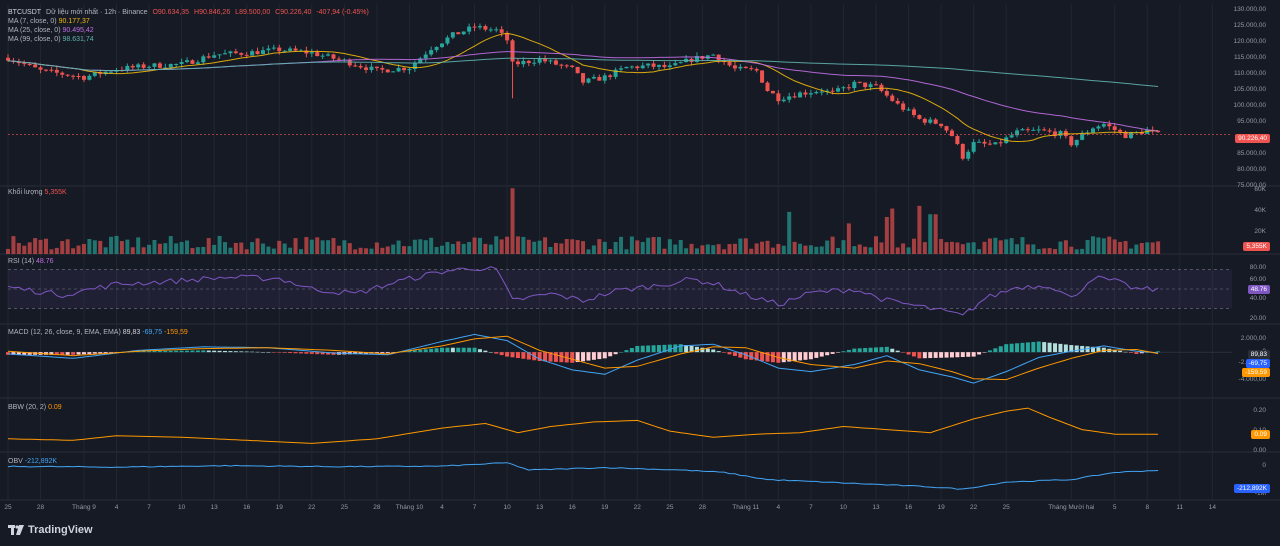 The width and height of the screenshot is (1280, 546). What do you see at coordinates (1252, 138) in the screenshot?
I see `price-tag: 90.226,40` at bounding box center [1252, 138].